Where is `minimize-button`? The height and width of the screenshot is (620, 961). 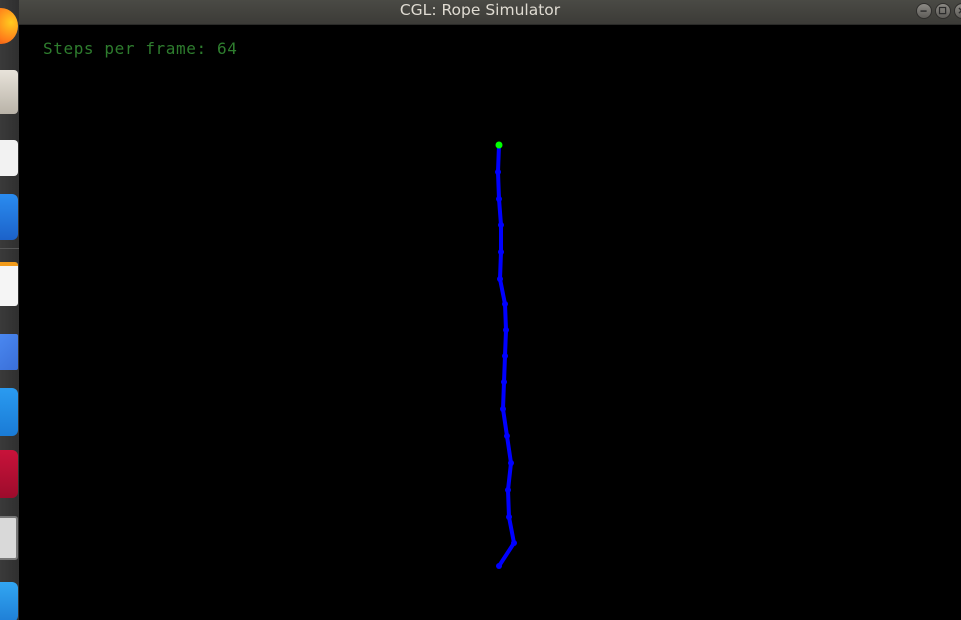
minimize-button is located at coordinates (924, 11).